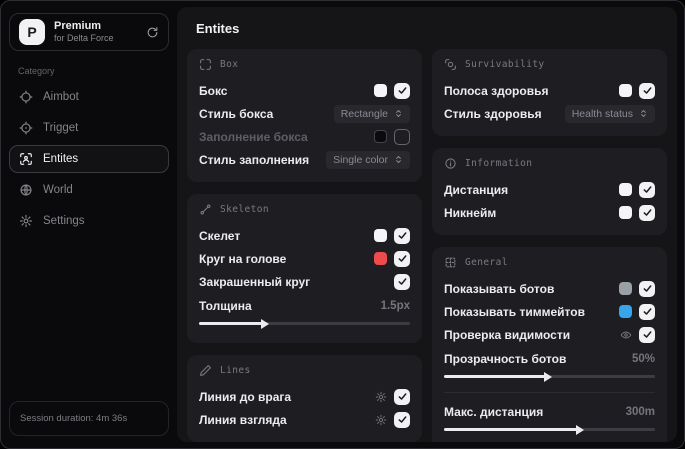  I want to click on logo-card: P Premium for Delta Force, so click(89, 32).